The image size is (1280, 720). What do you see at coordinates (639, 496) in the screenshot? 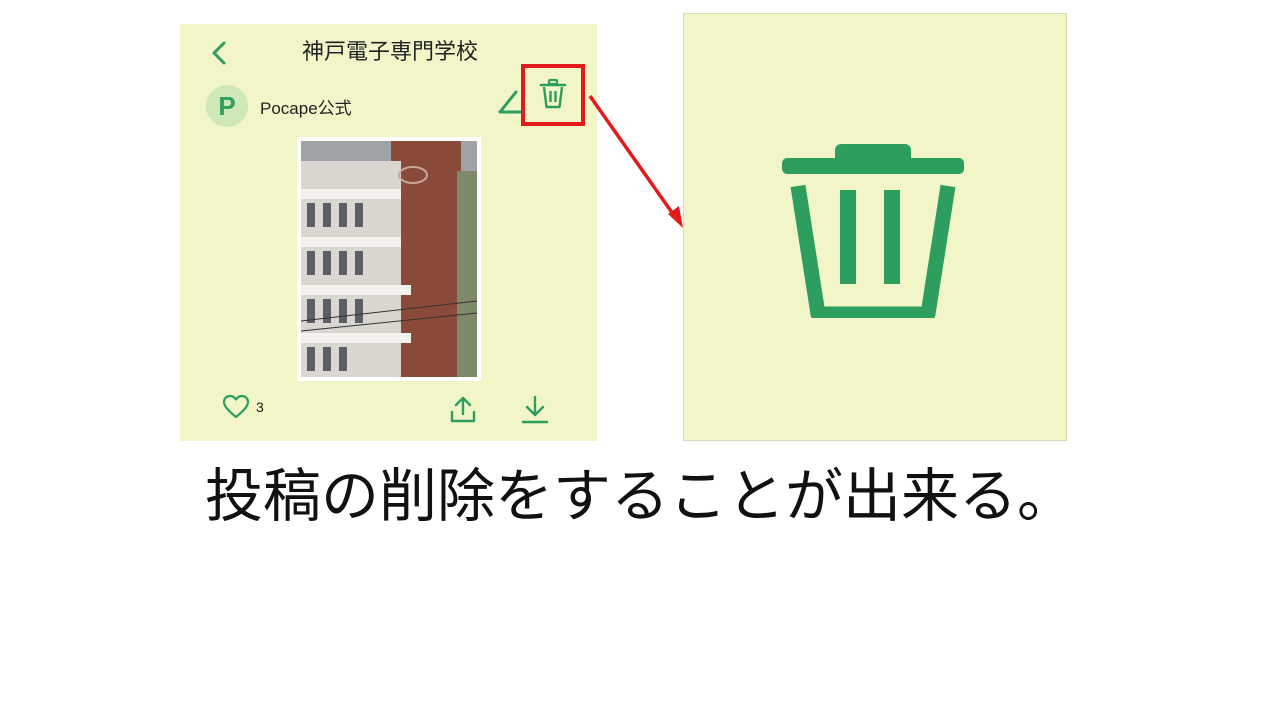
I see `slide-caption: 投稿の削除をすることが出来る。` at bounding box center [639, 496].